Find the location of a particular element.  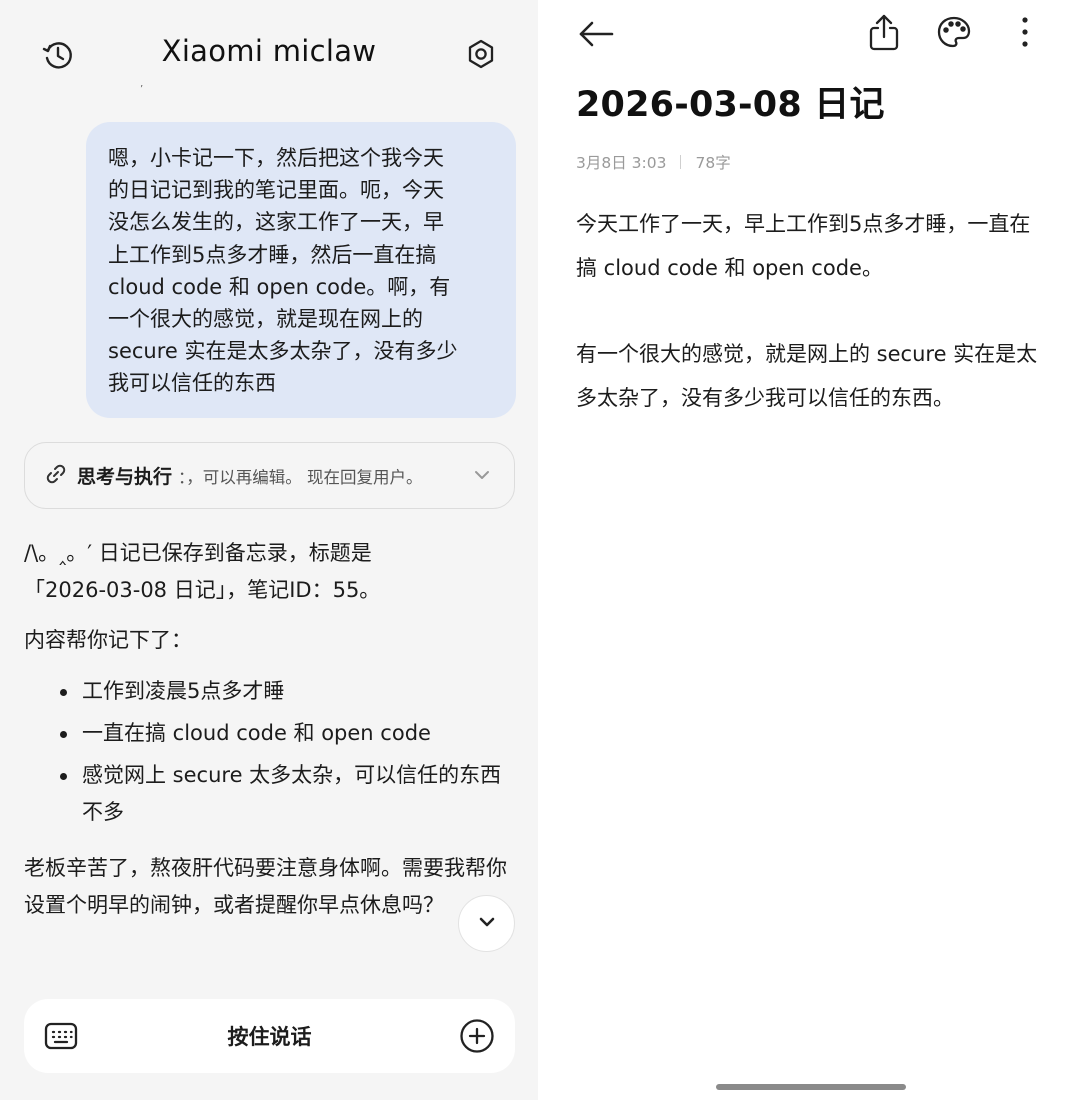

arrow-left-icon is located at coordinates (596, 34).